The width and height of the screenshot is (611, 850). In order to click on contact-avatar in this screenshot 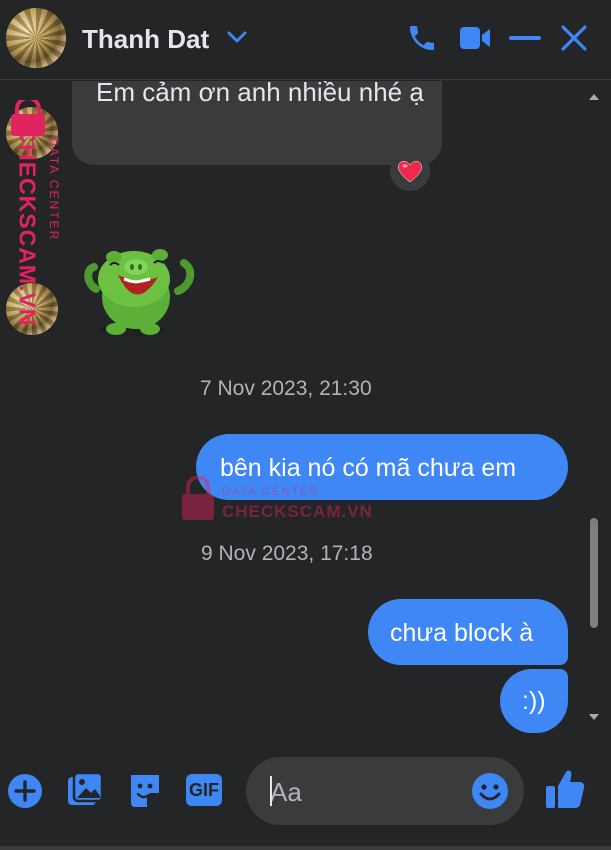, I will do `click(36, 38)`.